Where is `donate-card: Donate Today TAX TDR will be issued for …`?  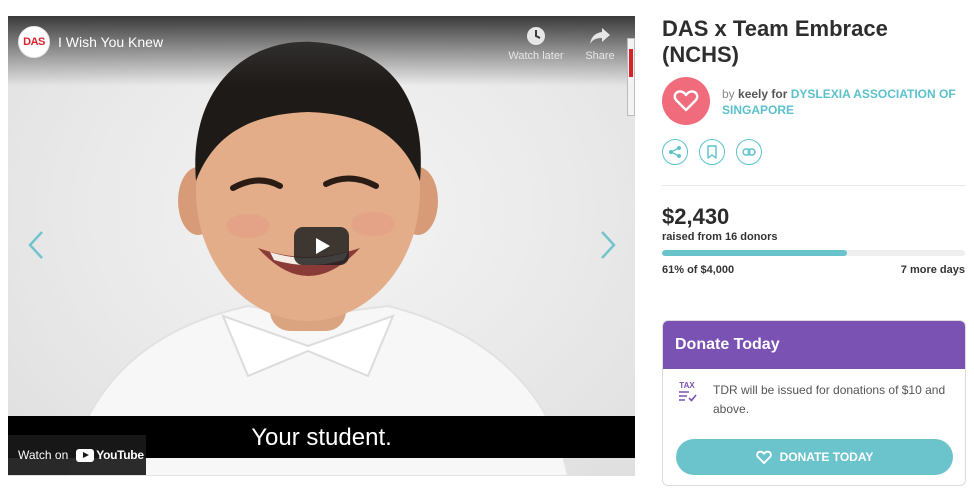 donate-card: Donate Today TAX TDR will be issued for … is located at coordinates (814, 403).